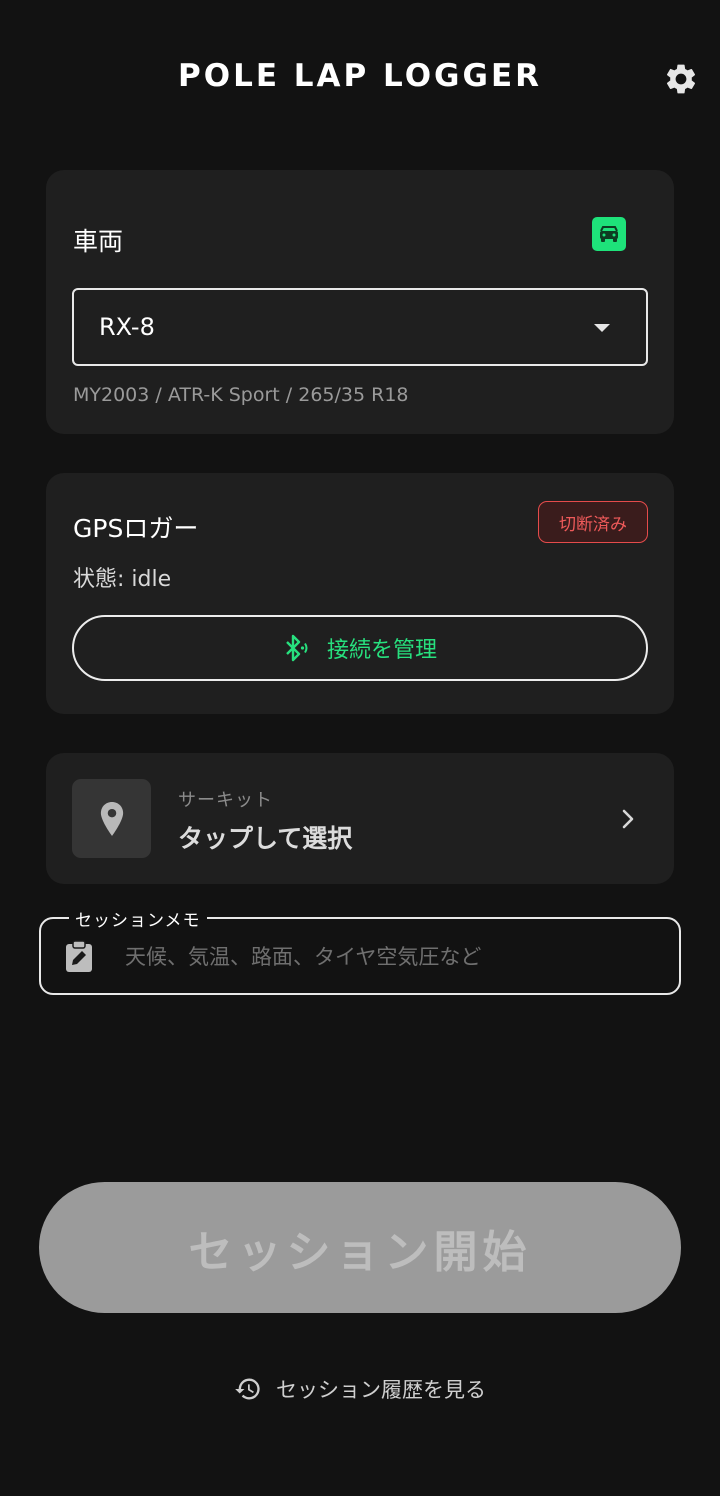 The height and width of the screenshot is (1496, 720). Describe the element at coordinates (602, 328) in the screenshot. I see `dropdown-caret-icon` at that location.